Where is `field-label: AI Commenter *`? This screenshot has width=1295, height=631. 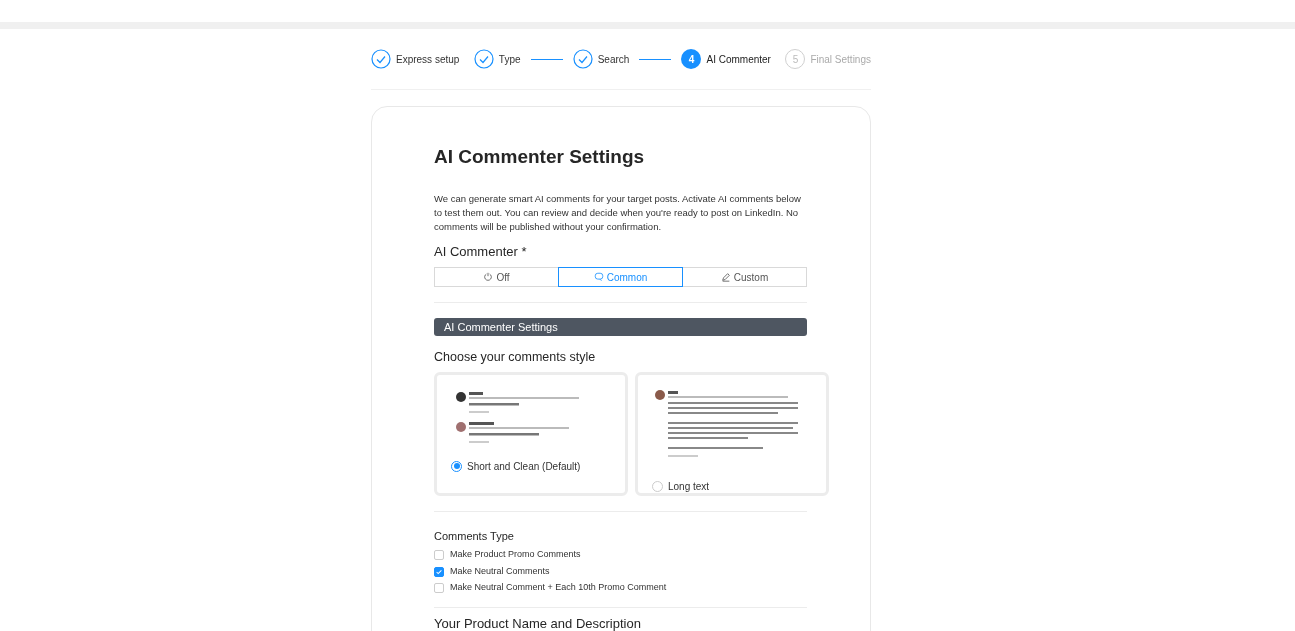
field-label: AI Commenter * is located at coordinates (481, 251).